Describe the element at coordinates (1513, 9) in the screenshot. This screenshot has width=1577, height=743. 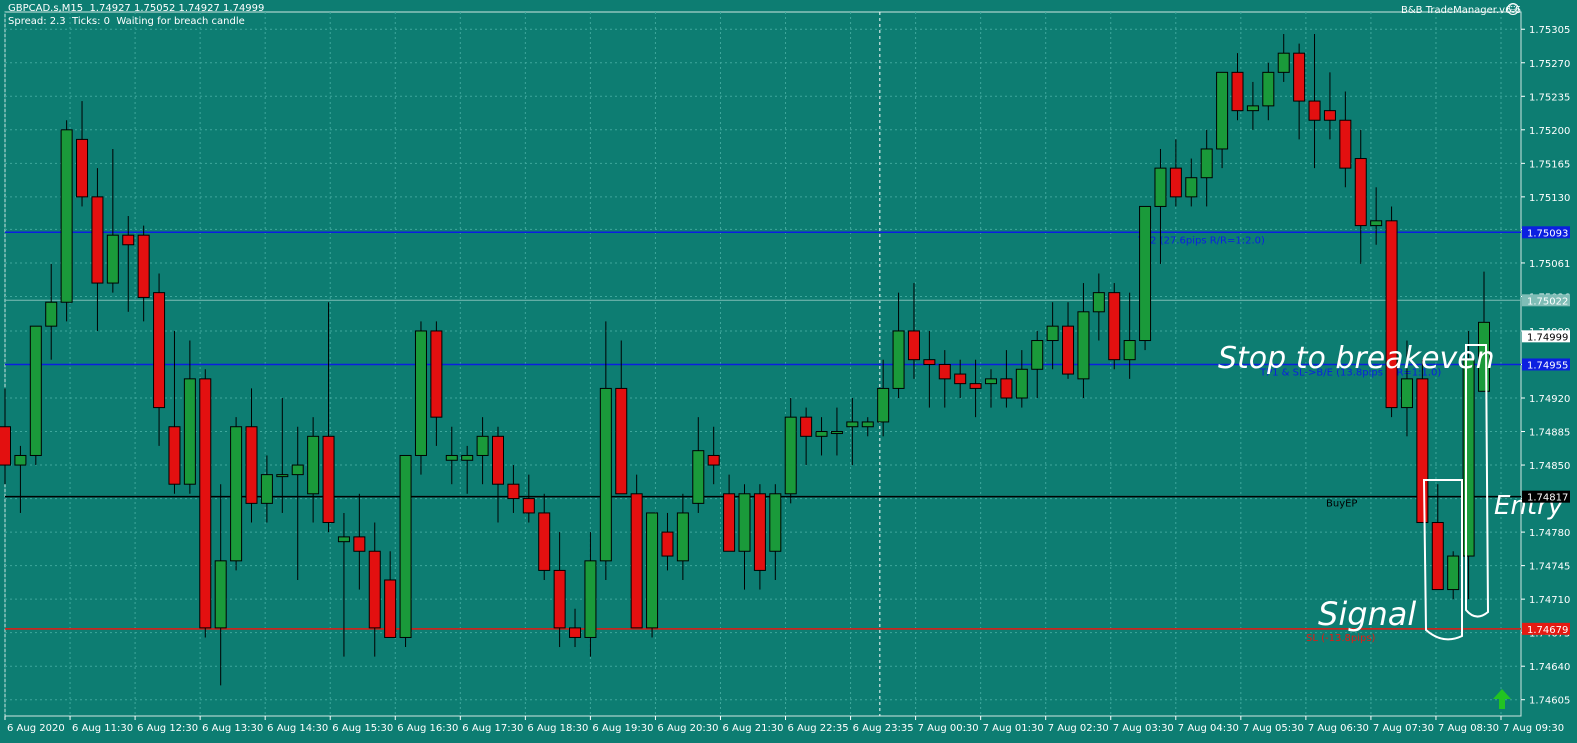
I see `smiley-icon: ☺` at that location.